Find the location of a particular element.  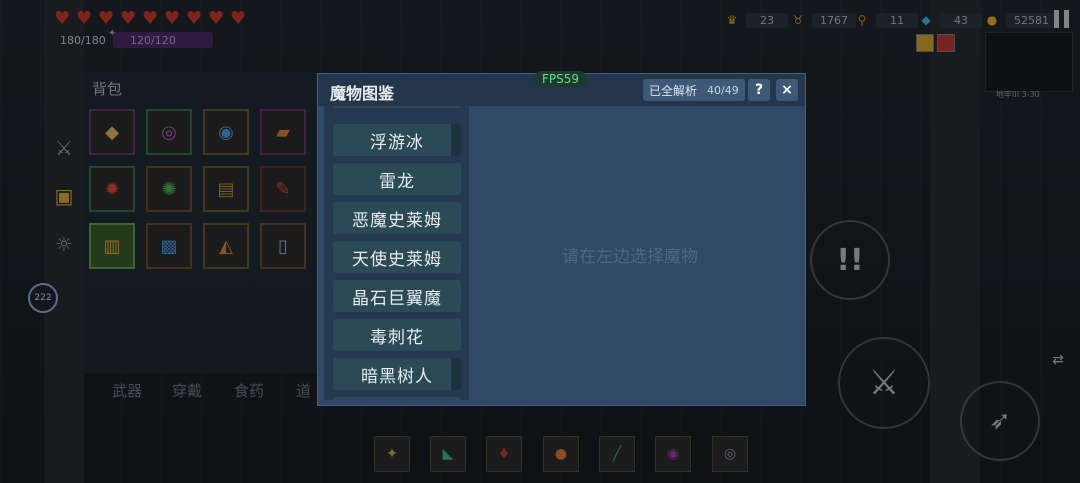

monster-list-item: 暗黑树人 is located at coordinates (397, 374).